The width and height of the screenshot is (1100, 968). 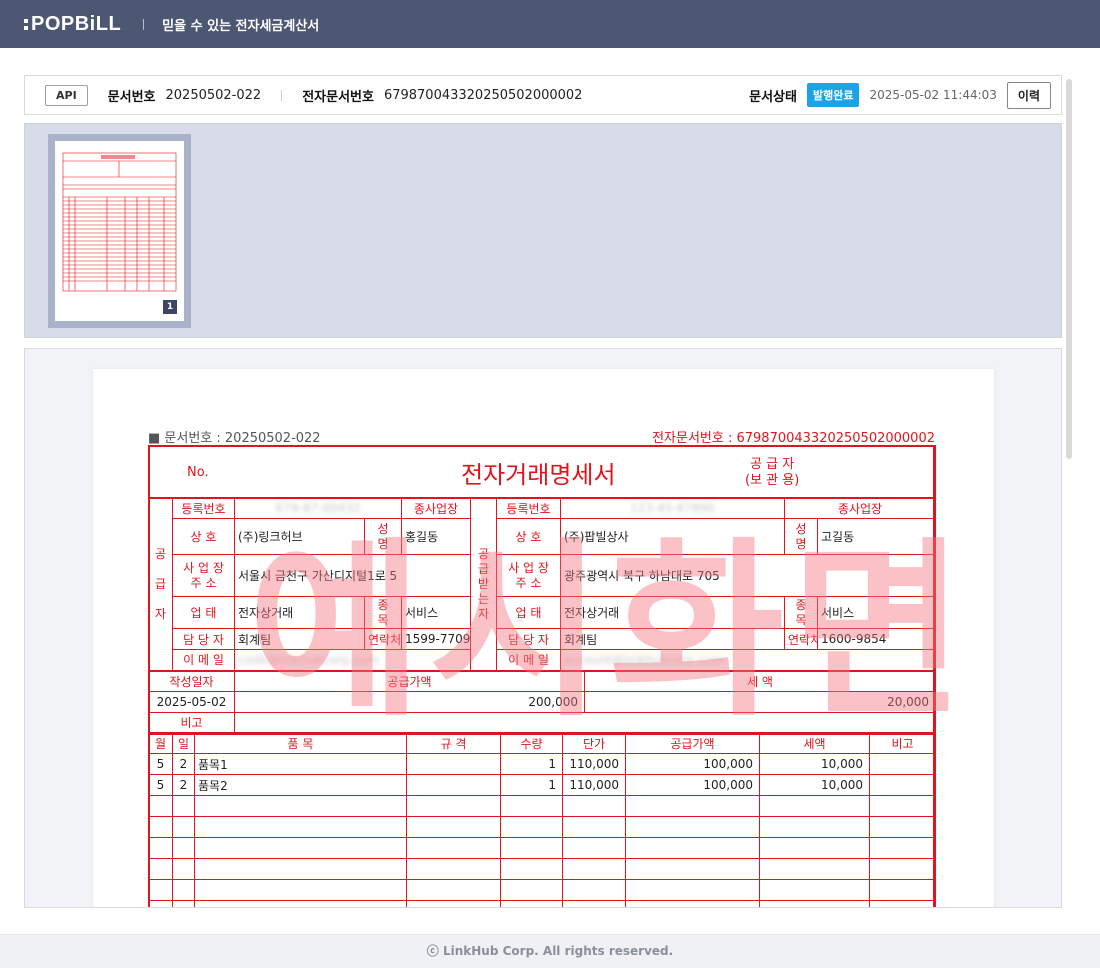 I want to click on copyright-text: ⓒ LinkHub Corp. All rights reserved., so click(x=550, y=951).